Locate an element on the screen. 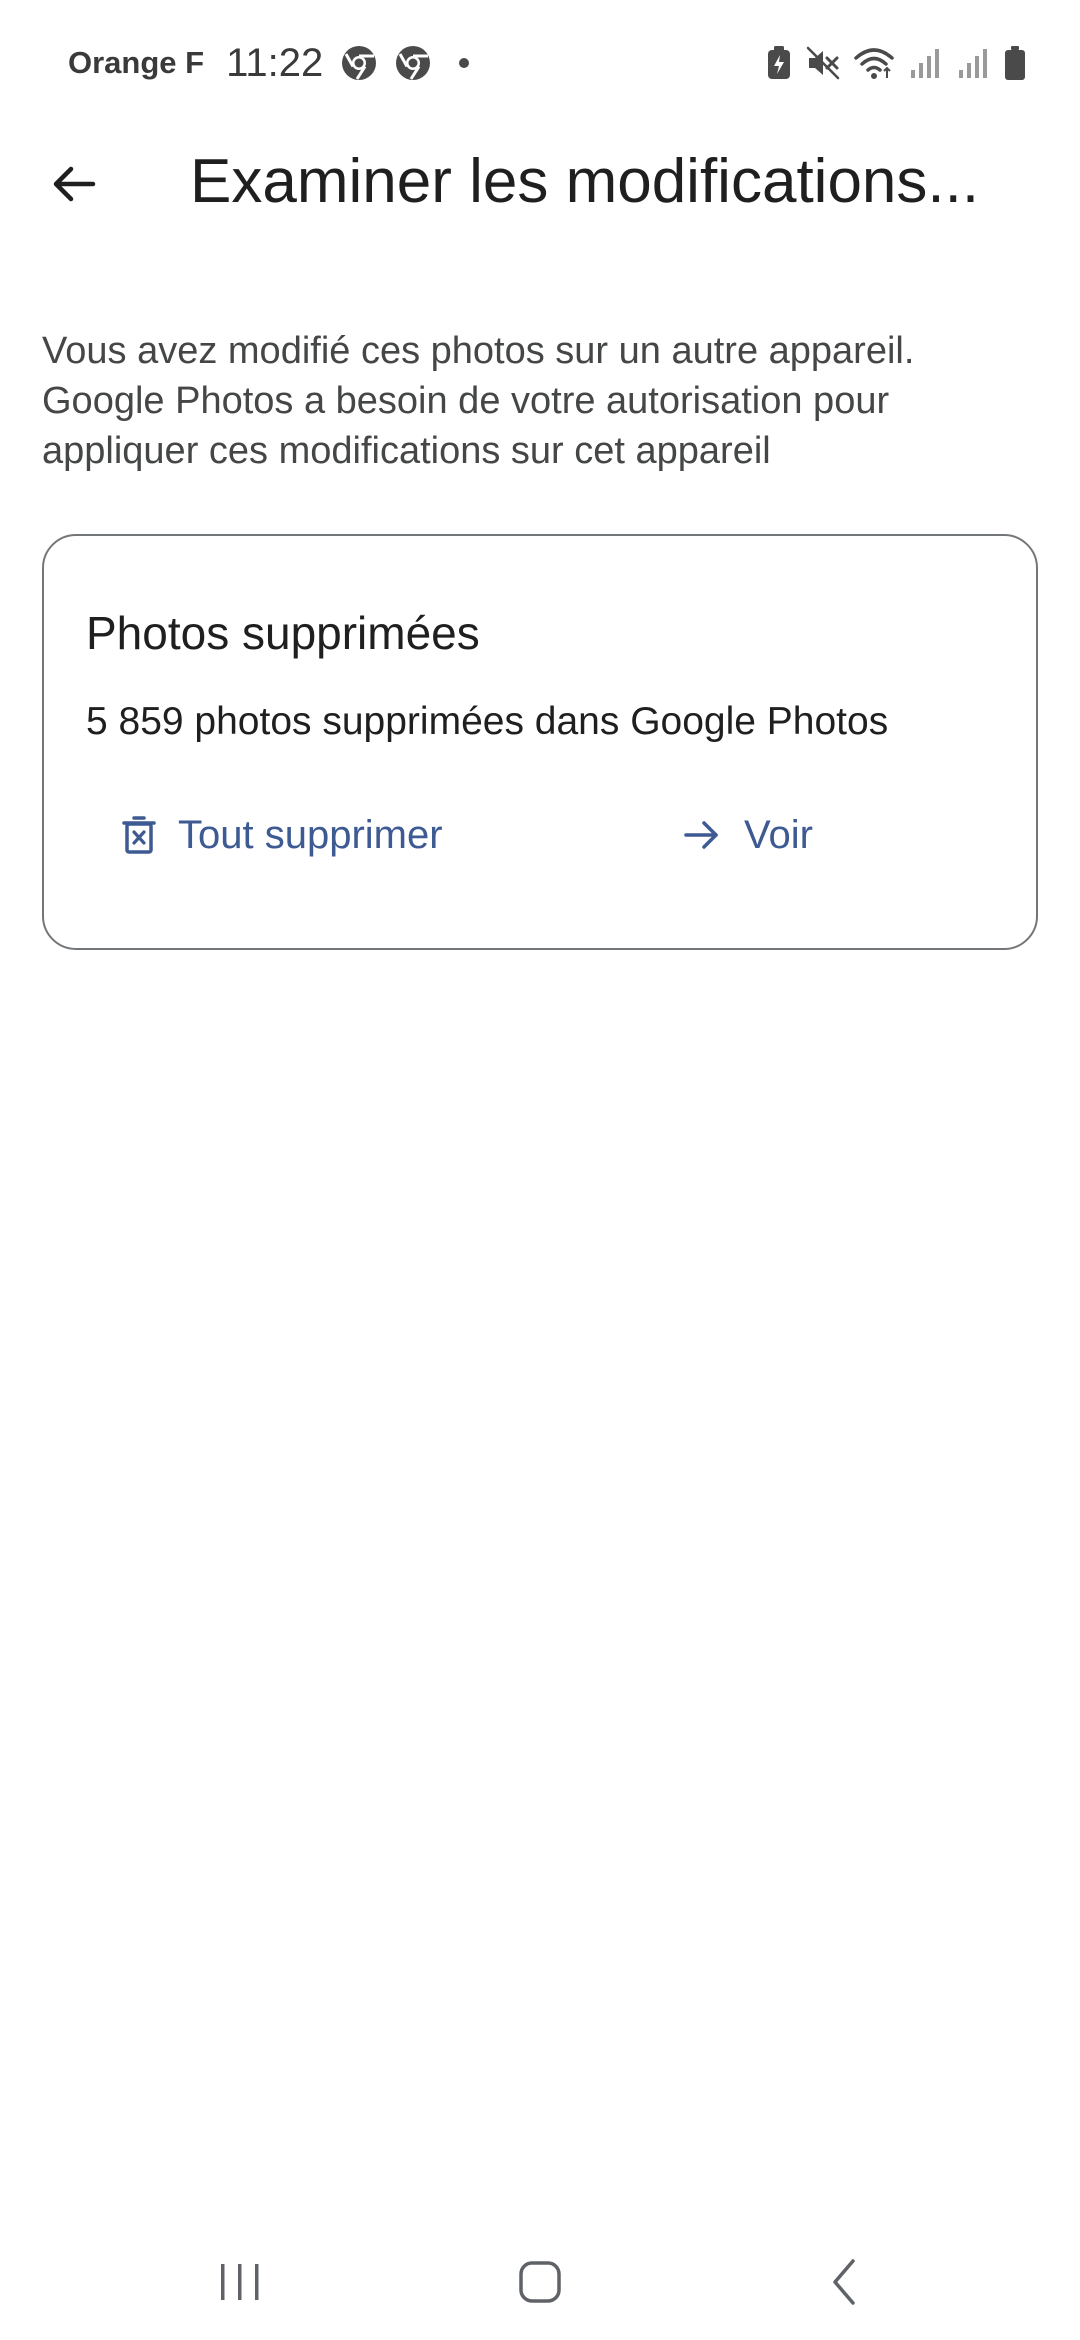 This screenshot has width=1080, height=2340. back-button is located at coordinates (74, 184).